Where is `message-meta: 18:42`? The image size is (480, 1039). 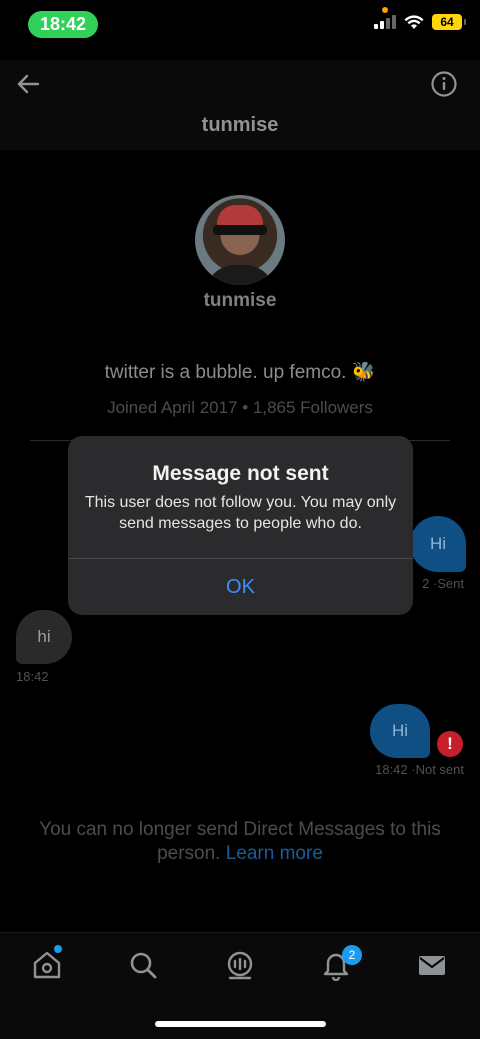 message-meta: 18:42 is located at coordinates (32, 676).